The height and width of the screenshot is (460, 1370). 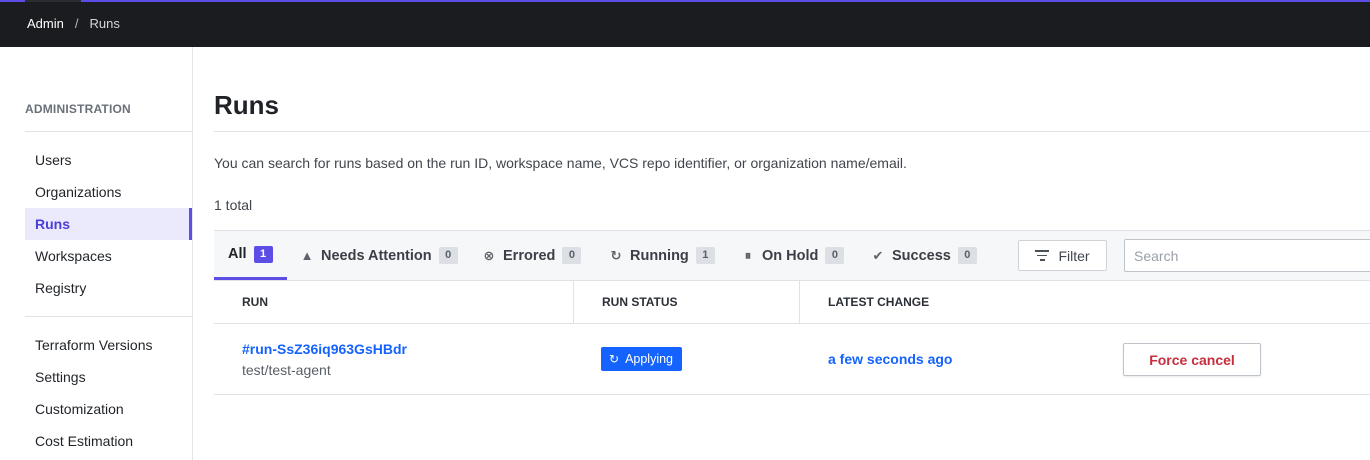 I want to click on sidebar-item-customization: Customization, so click(x=108, y=409).